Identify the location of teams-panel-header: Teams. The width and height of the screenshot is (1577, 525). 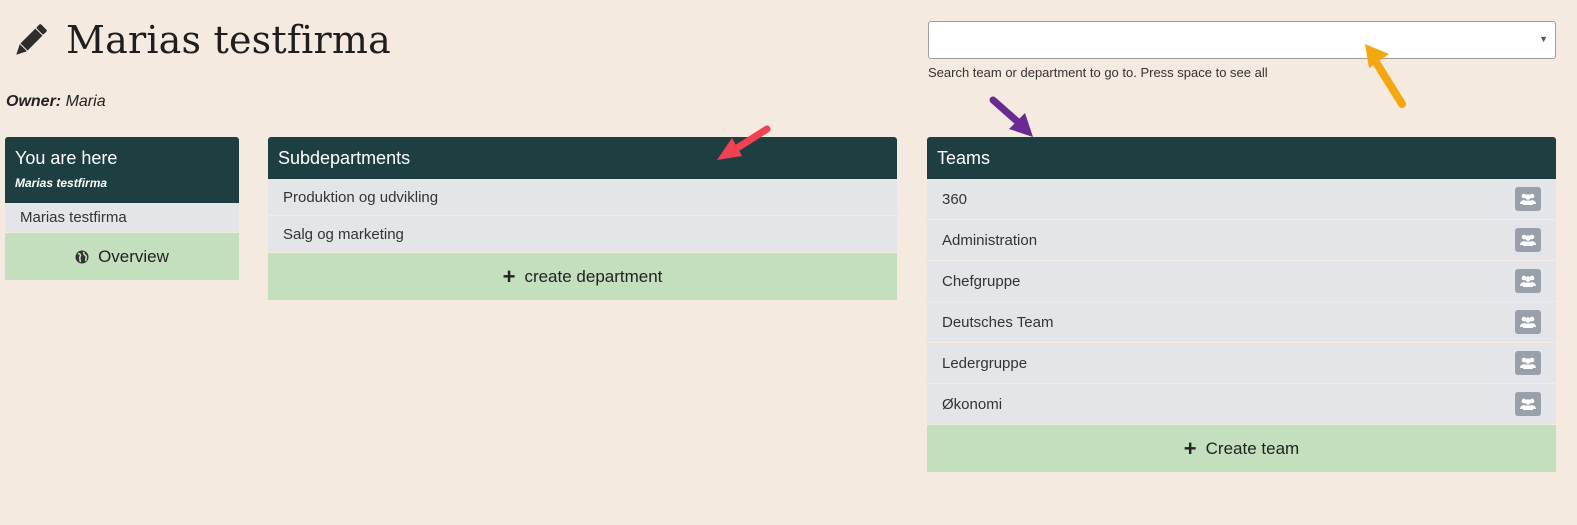
(1241, 158).